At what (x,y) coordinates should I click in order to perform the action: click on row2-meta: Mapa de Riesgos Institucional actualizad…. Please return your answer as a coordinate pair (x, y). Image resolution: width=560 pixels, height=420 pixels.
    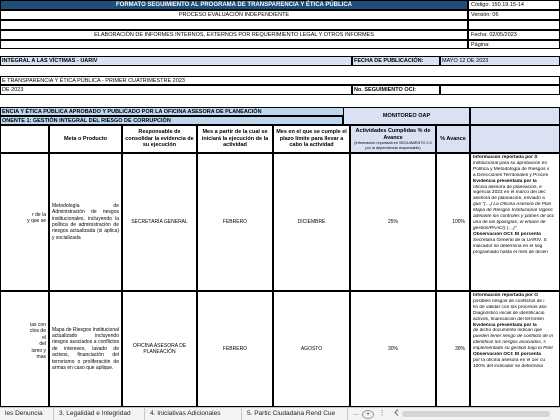
    Looking at the image, I should click on (85, 349).